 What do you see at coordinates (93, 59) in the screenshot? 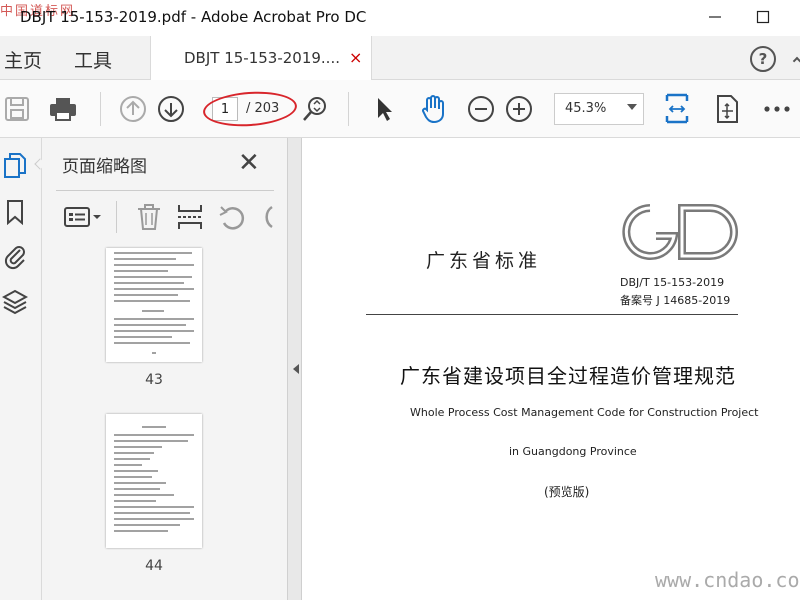
I see `tab-tools: 工具` at bounding box center [93, 59].